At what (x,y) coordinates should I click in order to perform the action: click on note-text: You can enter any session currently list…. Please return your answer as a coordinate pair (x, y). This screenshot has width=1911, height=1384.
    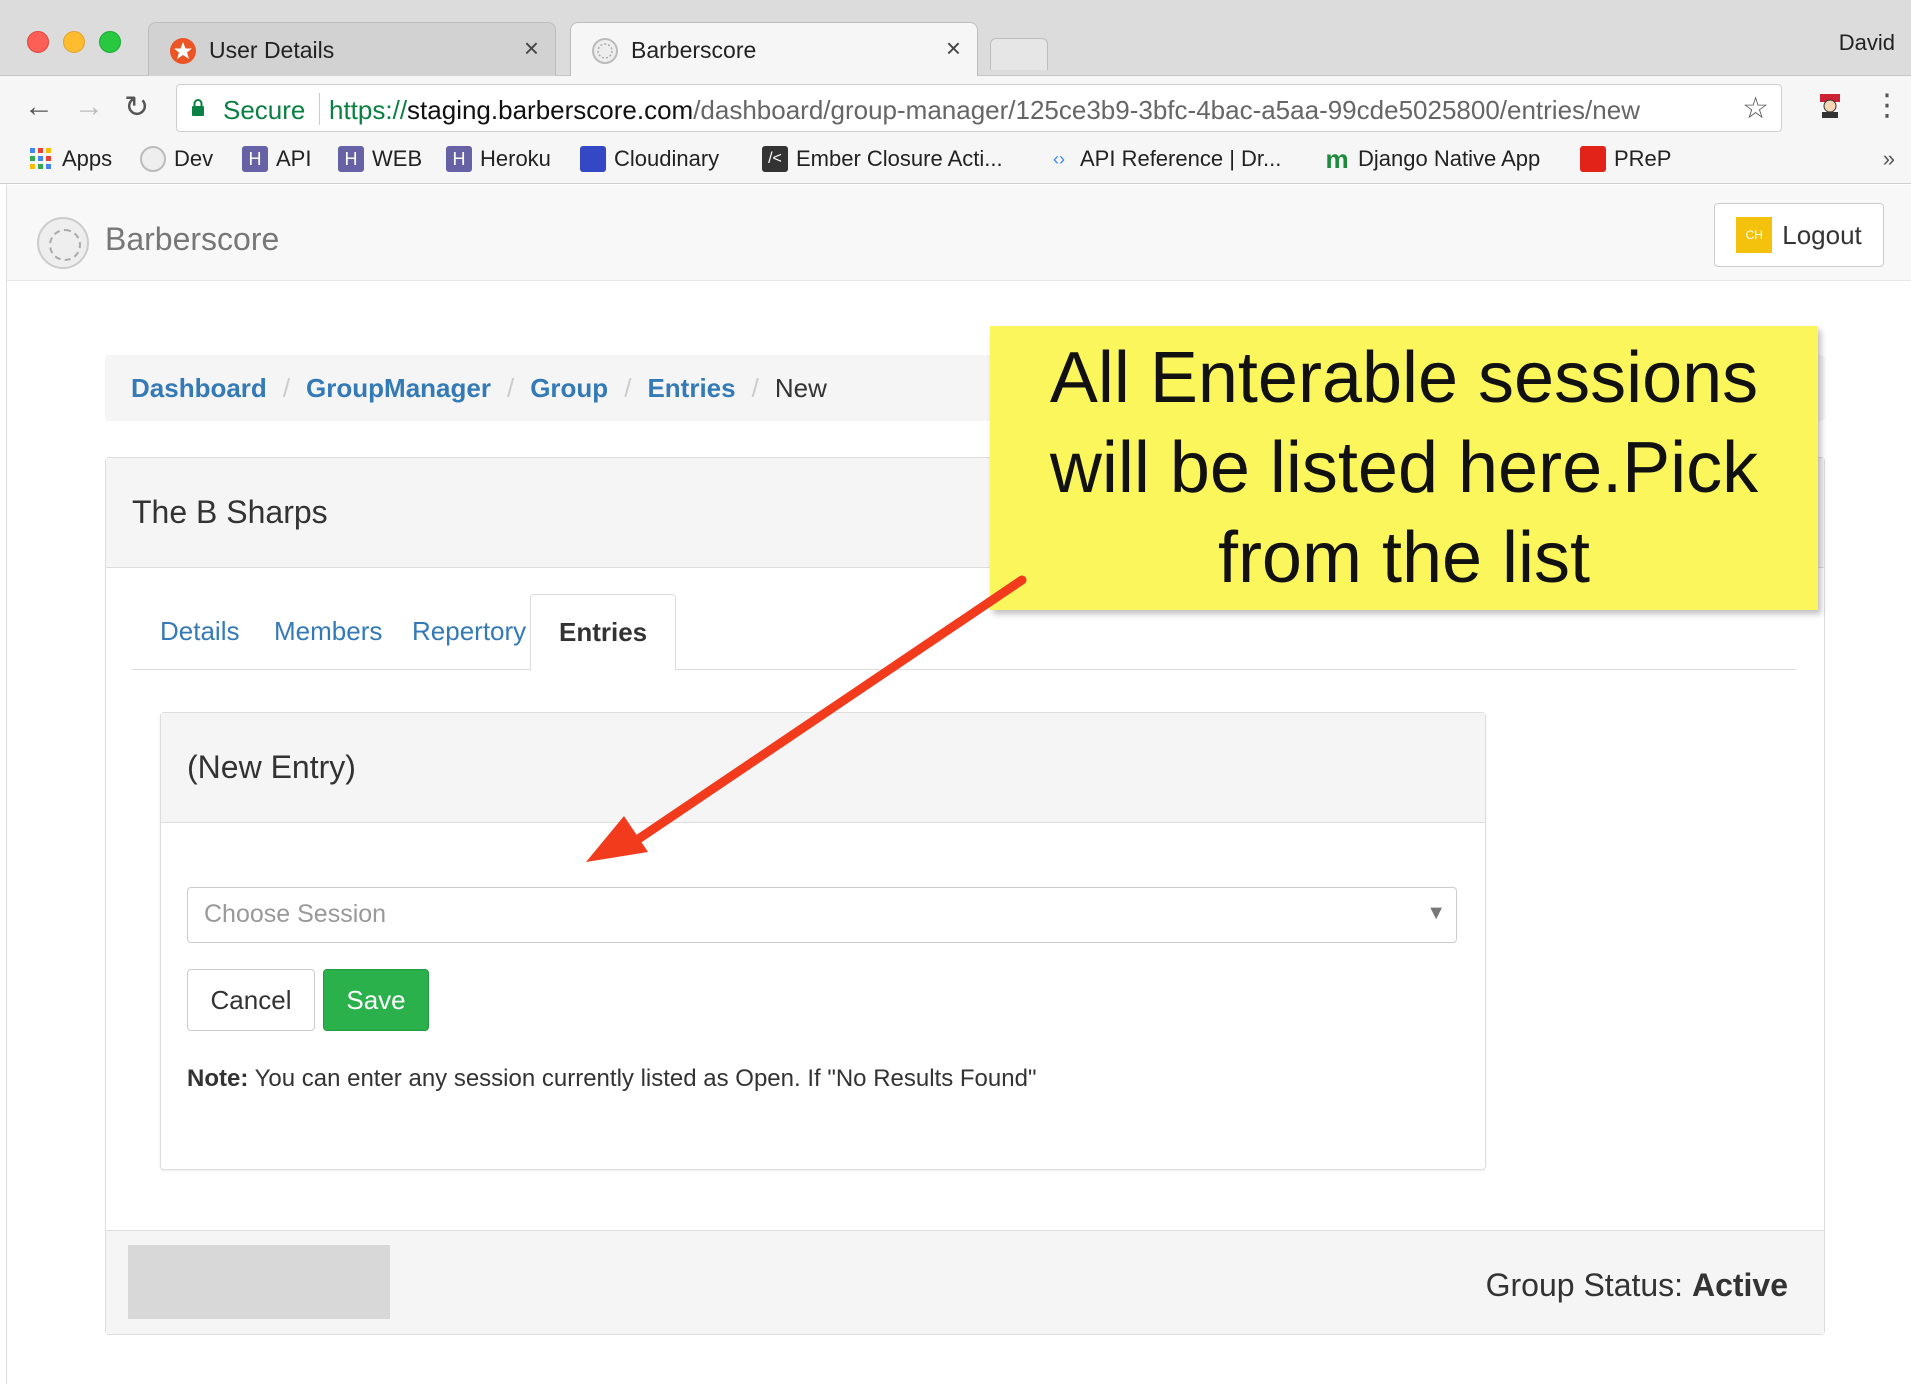
    Looking at the image, I should click on (642, 1078).